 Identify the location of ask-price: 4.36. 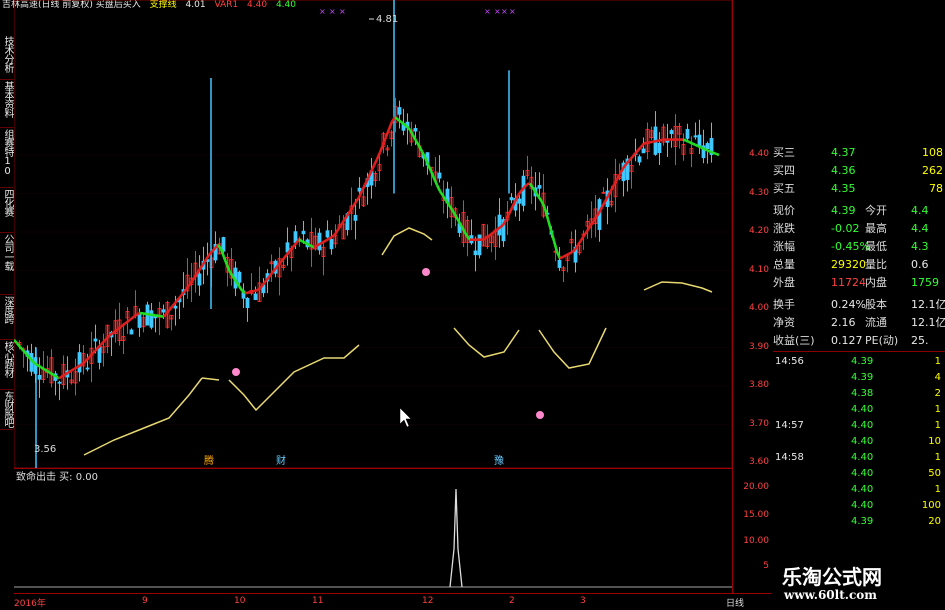
(843, 171).